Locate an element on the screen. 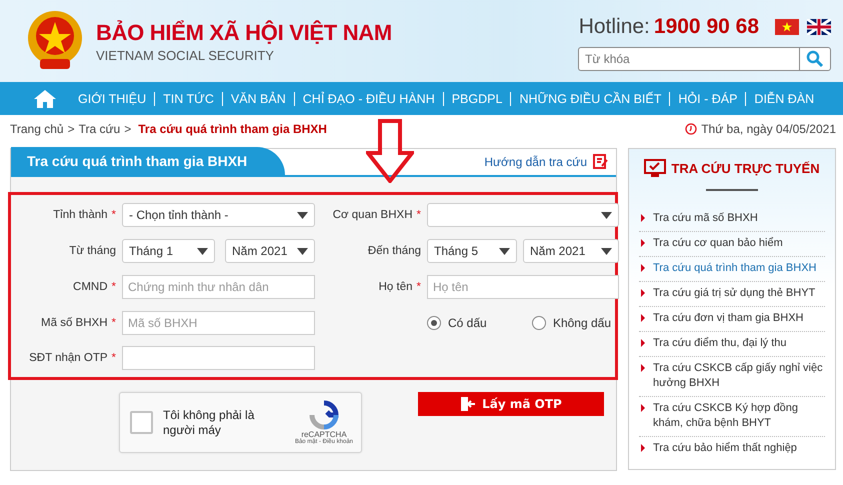 This screenshot has height=485, width=843. clock-icon is located at coordinates (691, 129).